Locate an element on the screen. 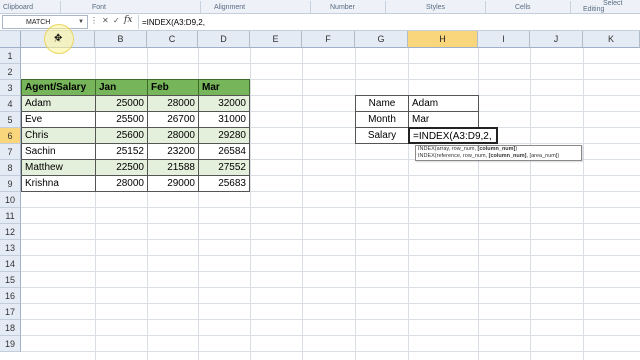 The height and width of the screenshot is (360, 640). table-cell: Sachin is located at coordinates (58, 151).